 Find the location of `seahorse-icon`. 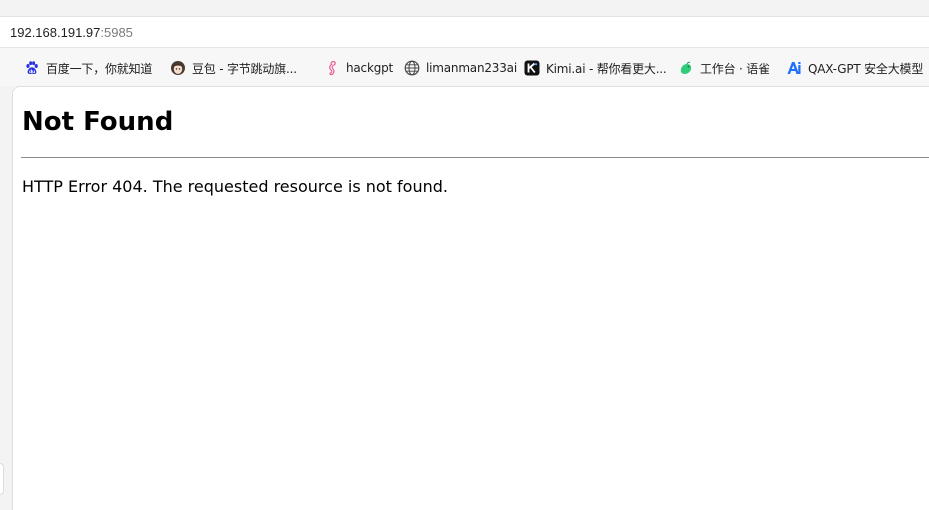

seahorse-icon is located at coordinates (332, 68).